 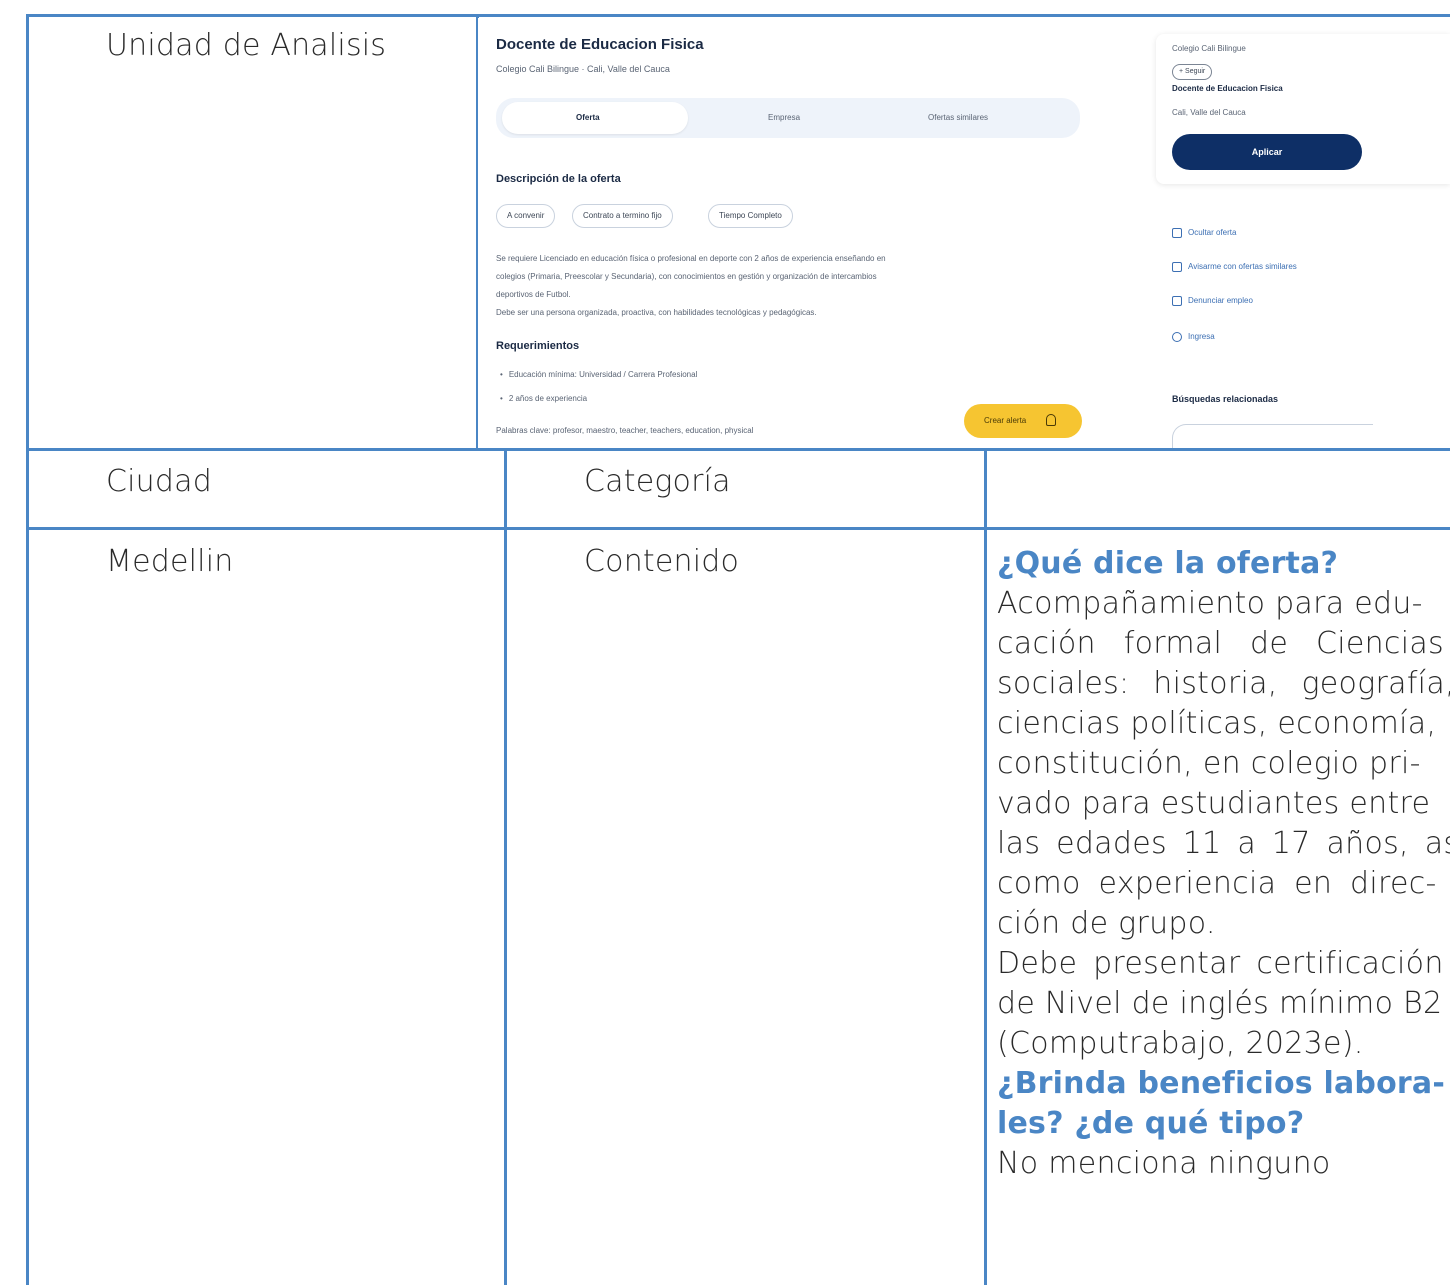 I want to click on answer-line-2: cación formal de Ciencias, so click(x=1220, y=643).